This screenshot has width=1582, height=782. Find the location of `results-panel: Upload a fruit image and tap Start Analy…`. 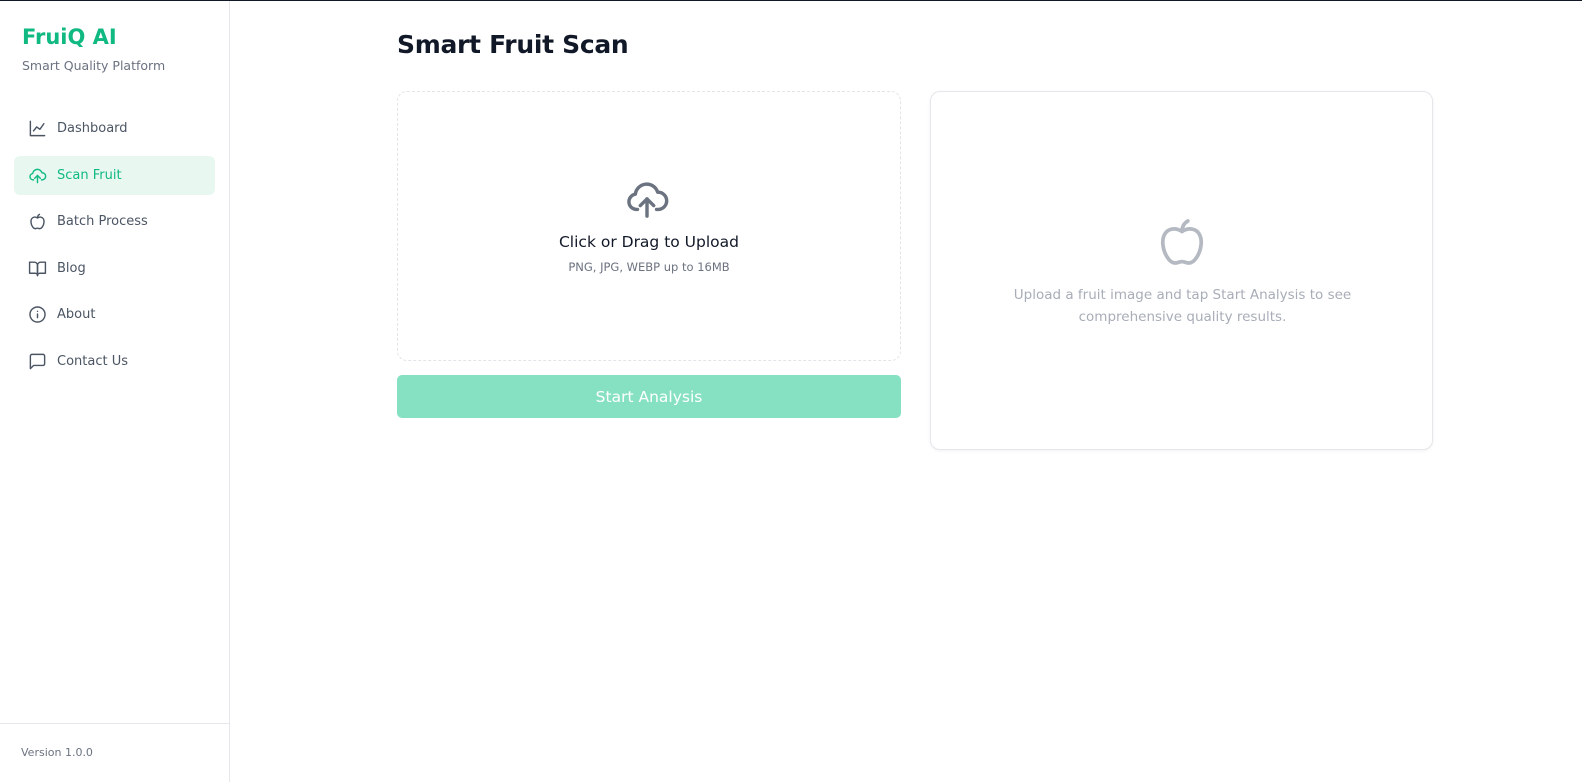

results-panel: Upload a fruit image and tap Start Analy… is located at coordinates (1181, 270).